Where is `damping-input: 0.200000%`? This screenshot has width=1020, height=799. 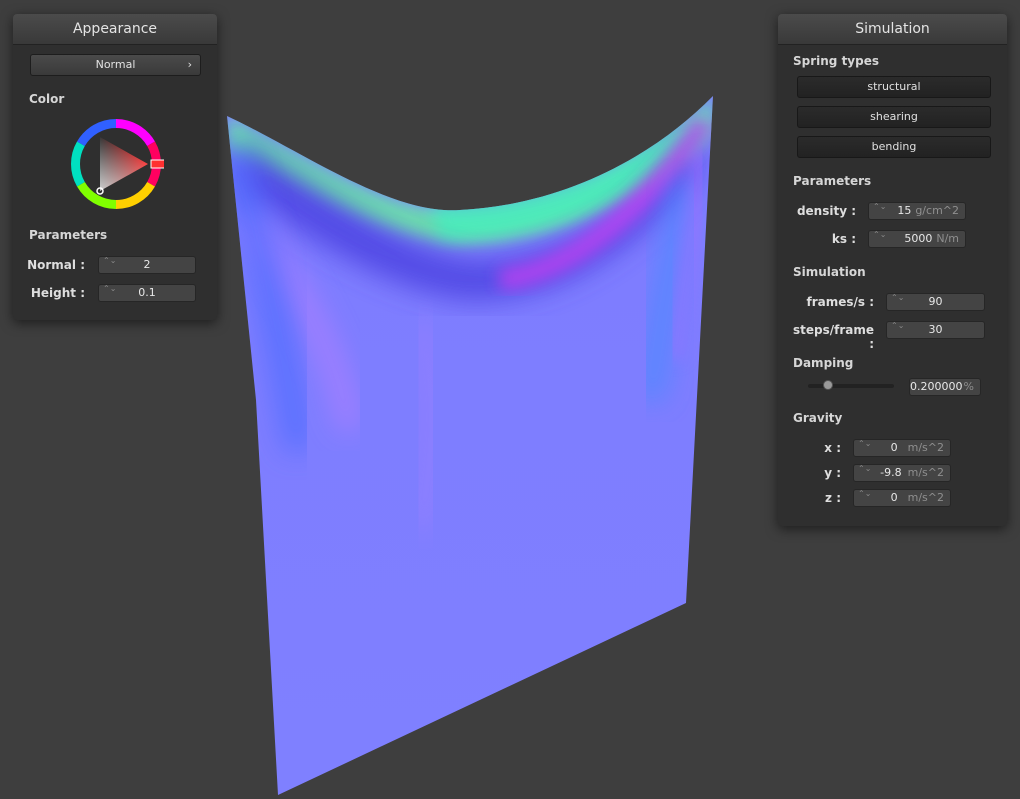 damping-input: 0.200000% is located at coordinates (945, 387).